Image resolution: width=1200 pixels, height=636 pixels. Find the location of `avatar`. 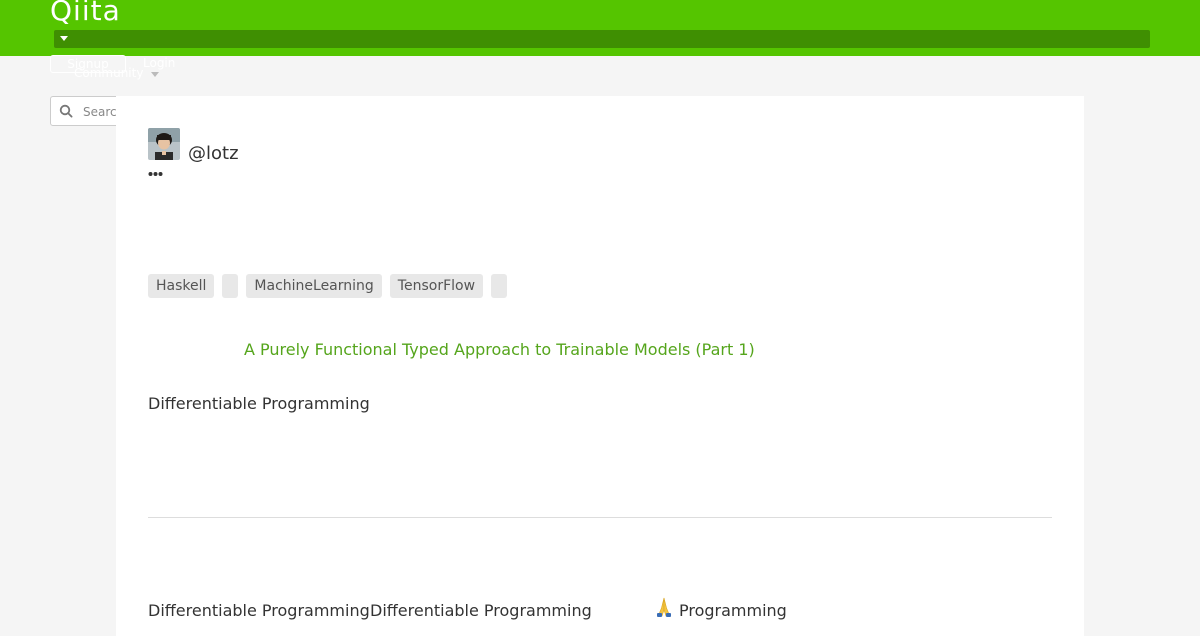

avatar is located at coordinates (164, 144).